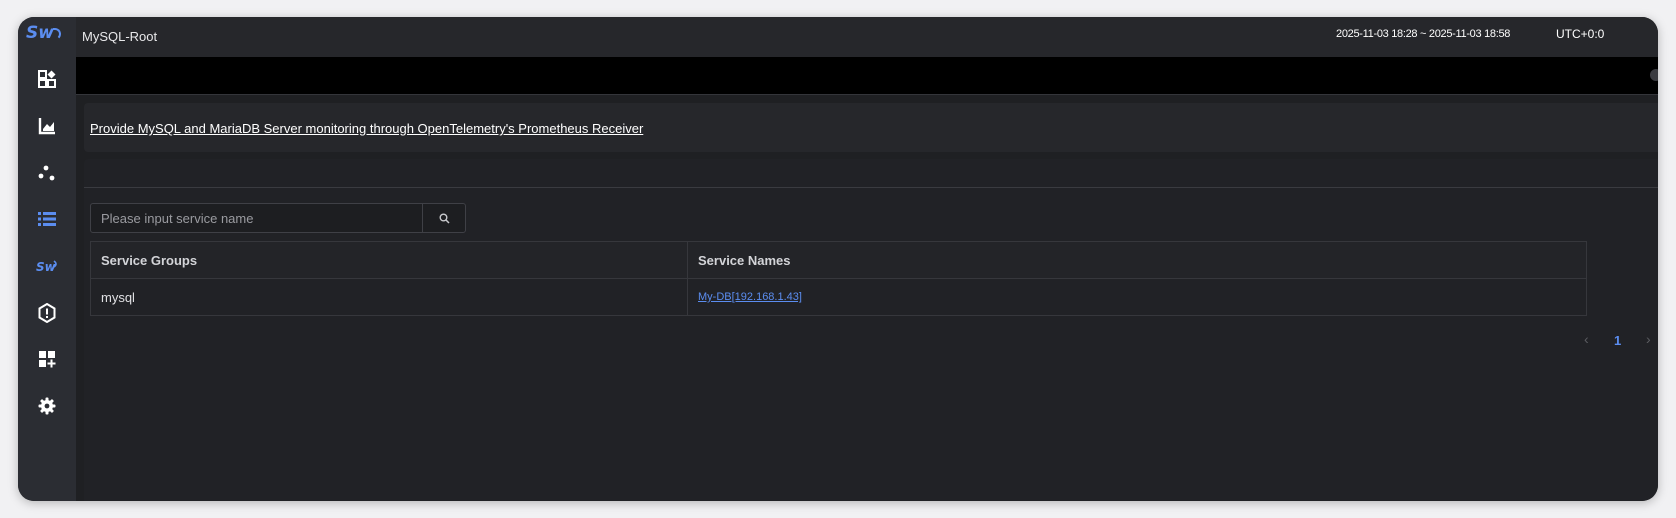 The height and width of the screenshot is (518, 1676). What do you see at coordinates (871, 173) in the screenshot?
I see `panel-header` at bounding box center [871, 173].